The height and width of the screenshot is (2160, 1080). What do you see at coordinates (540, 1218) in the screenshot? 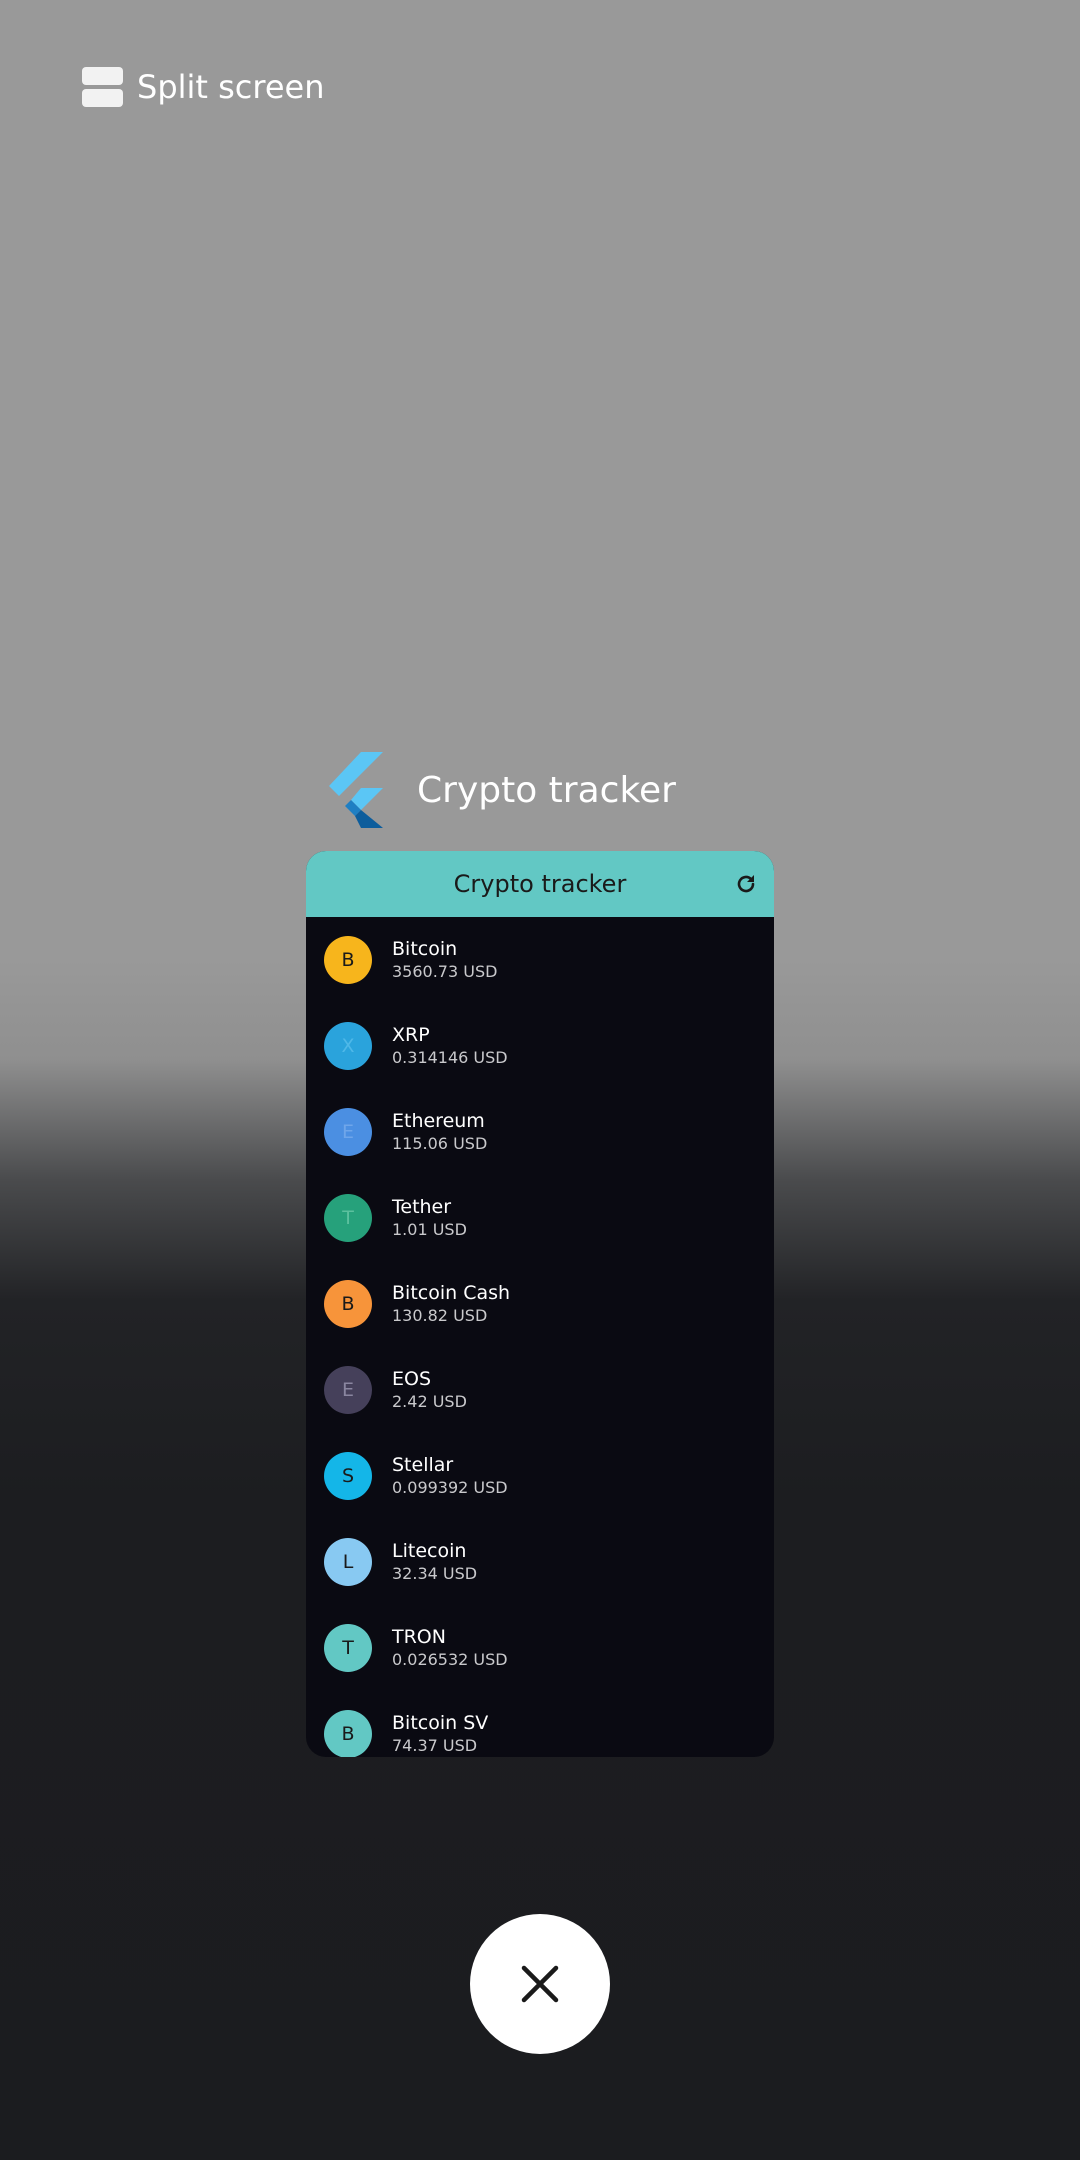
I see `list-item: T Tether 1.01 USD` at bounding box center [540, 1218].